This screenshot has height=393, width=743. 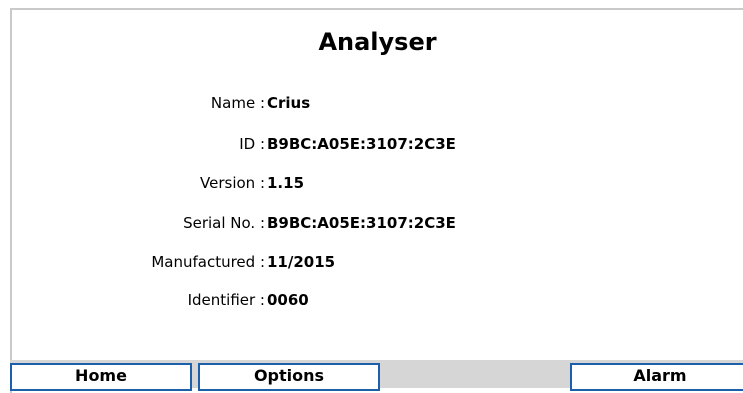 What do you see at coordinates (224, 223) in the screenshot?
I see `field-label-serial: Serial No. :` at bounding box center [224, 223].